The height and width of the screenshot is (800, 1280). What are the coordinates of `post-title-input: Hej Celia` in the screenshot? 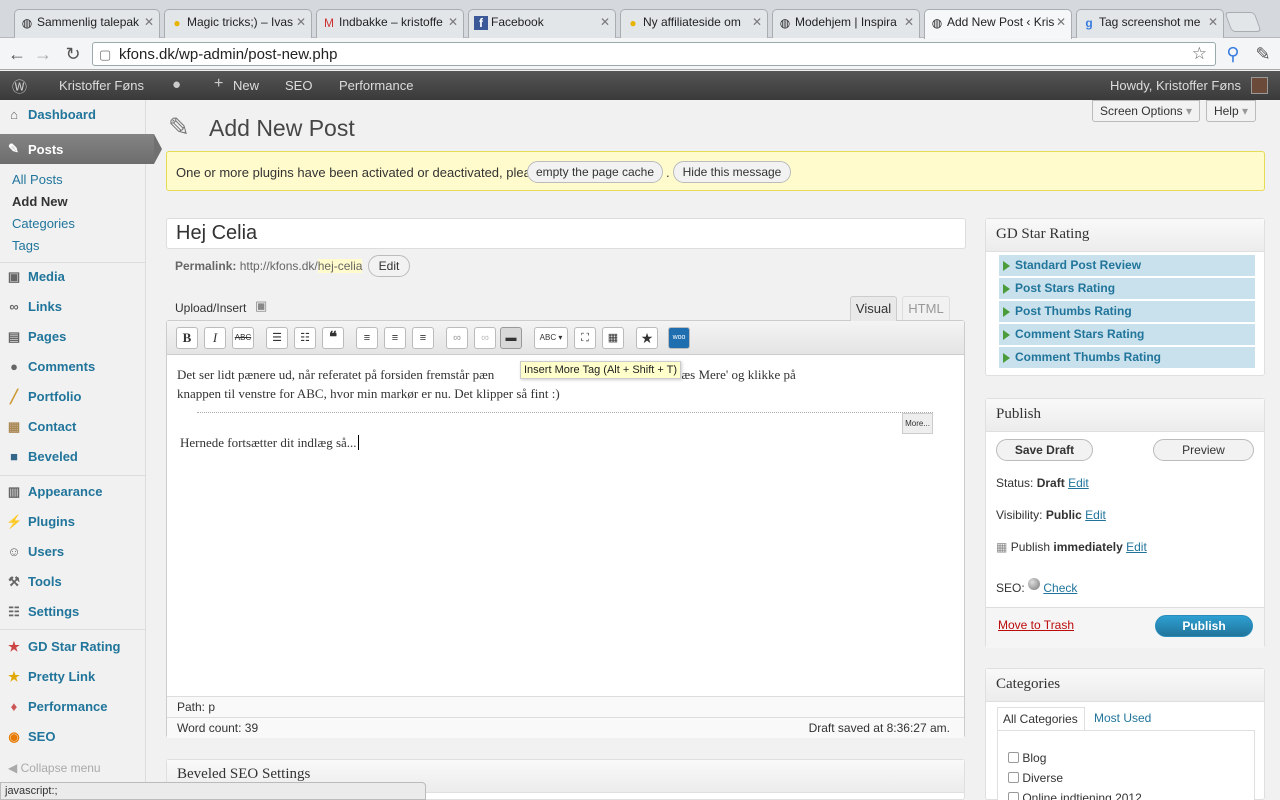 It's located at (566, 233).